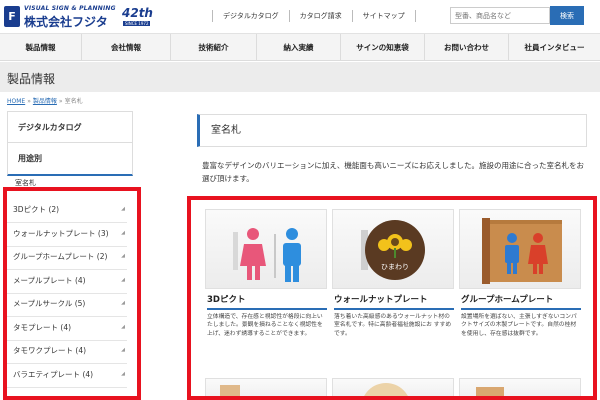 Image resolution: width=600 pixels, height=400 pixels. What do you see at coordinates (126, 47) in the screenshot?
I see `nav-item-company: 会社情報` at bounding box center [126, 47].